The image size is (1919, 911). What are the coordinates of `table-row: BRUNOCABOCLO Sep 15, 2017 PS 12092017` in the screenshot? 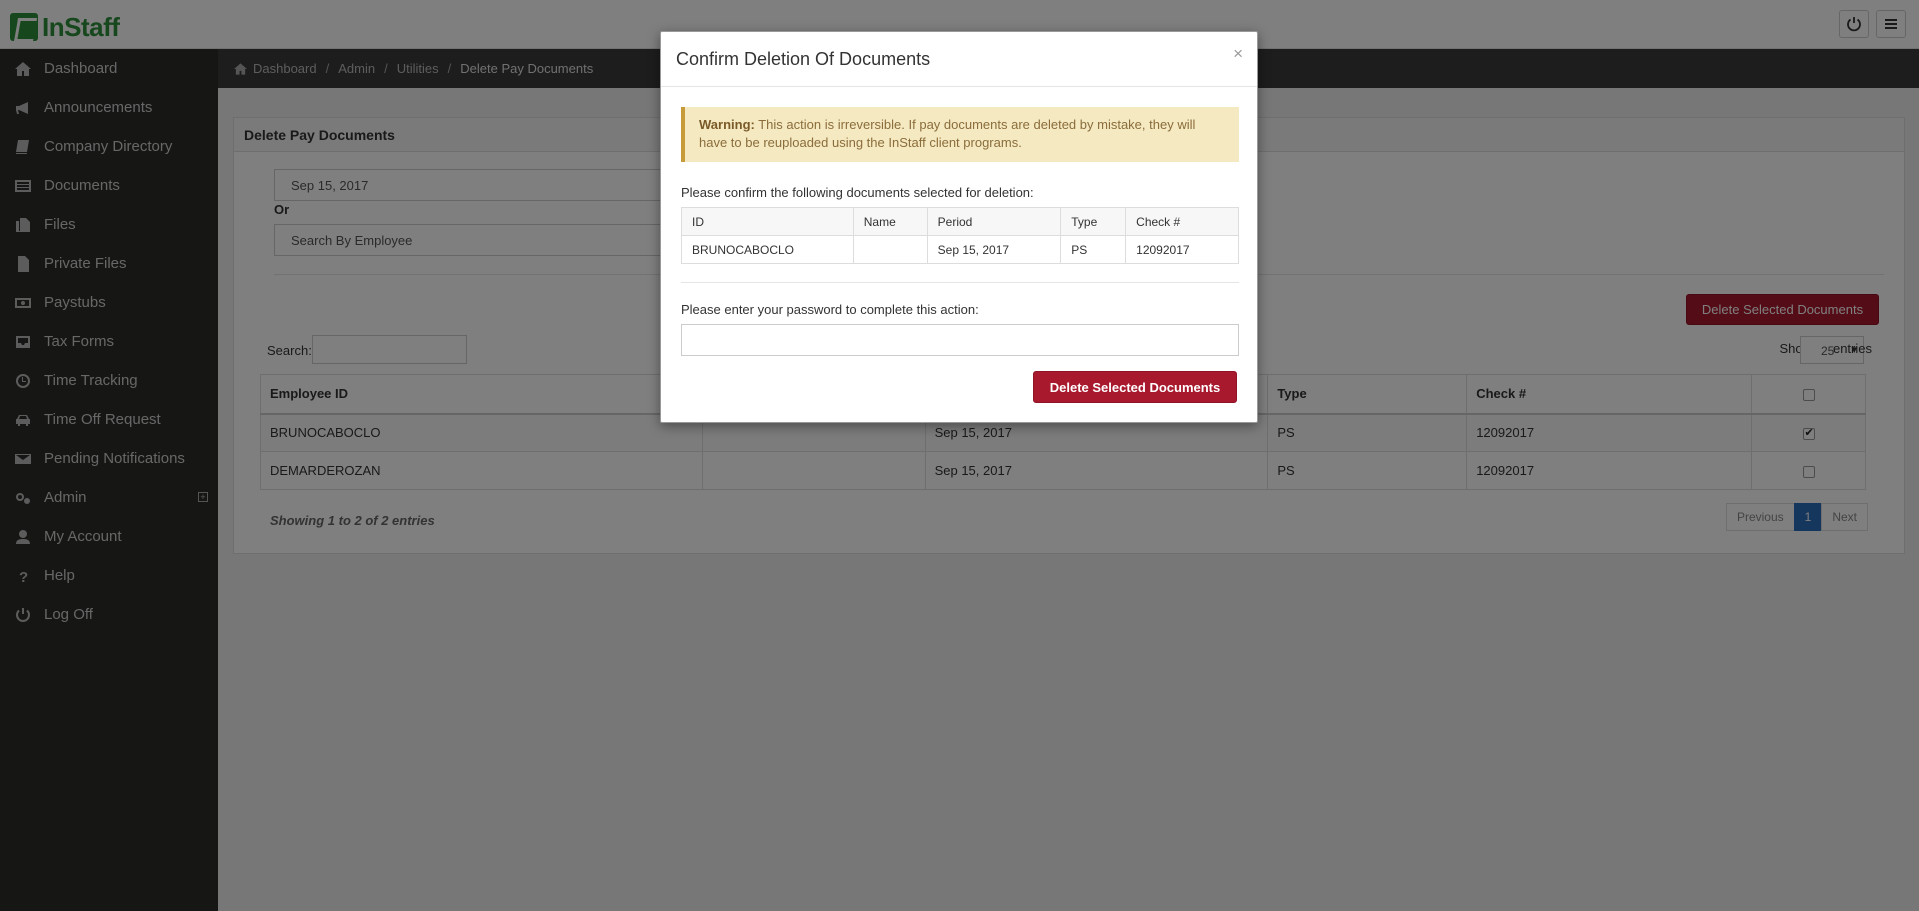 It's located at (960, 249).